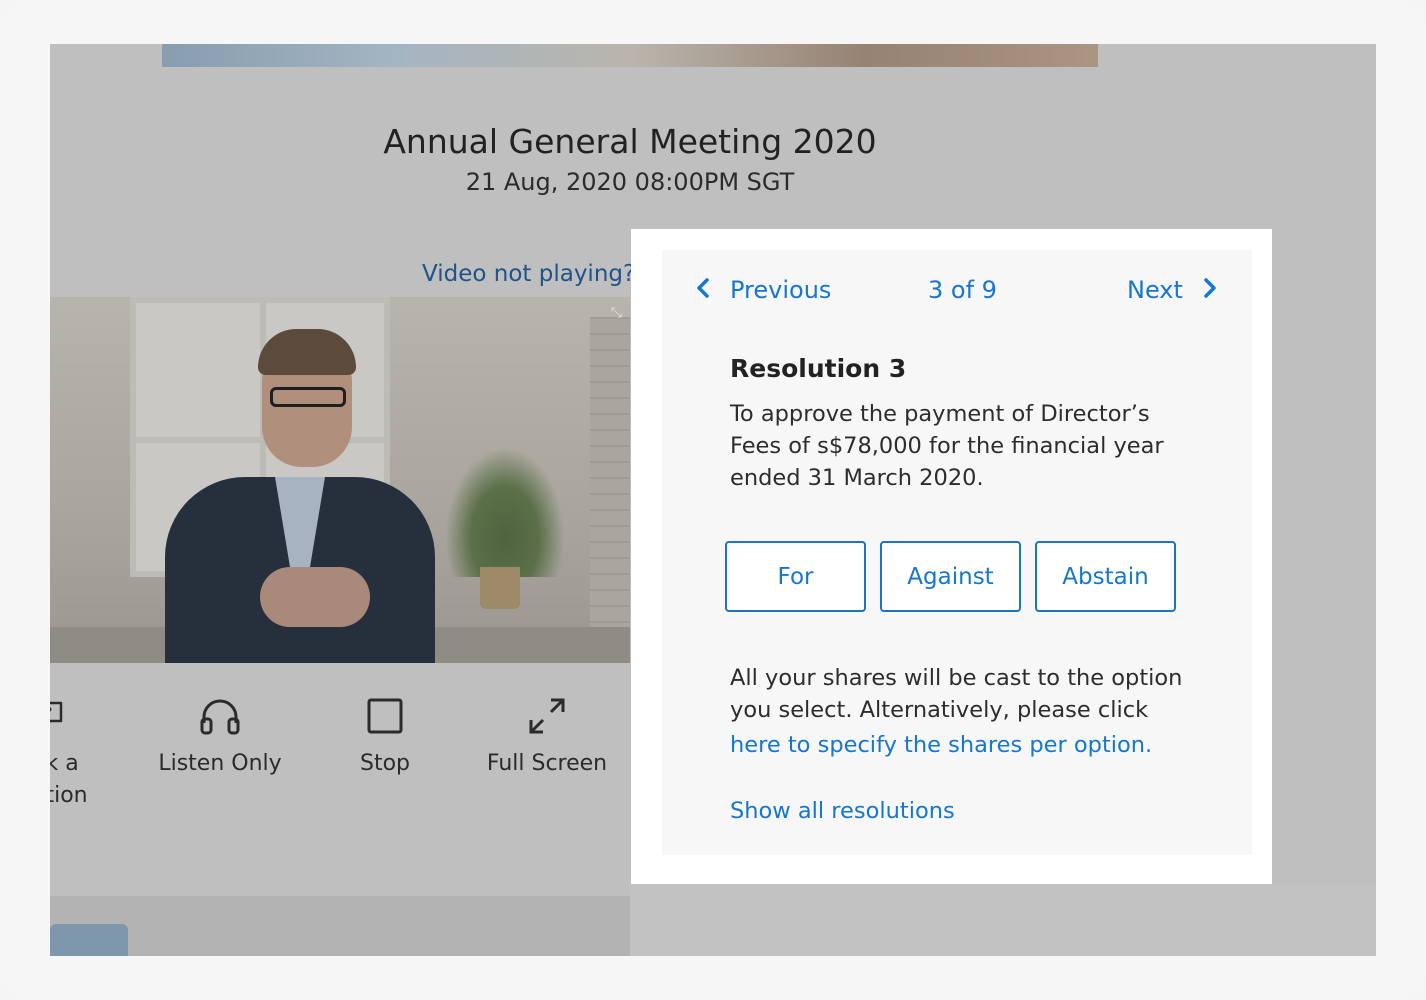  I want to click on stop-label: Stop, so click(384, 763).